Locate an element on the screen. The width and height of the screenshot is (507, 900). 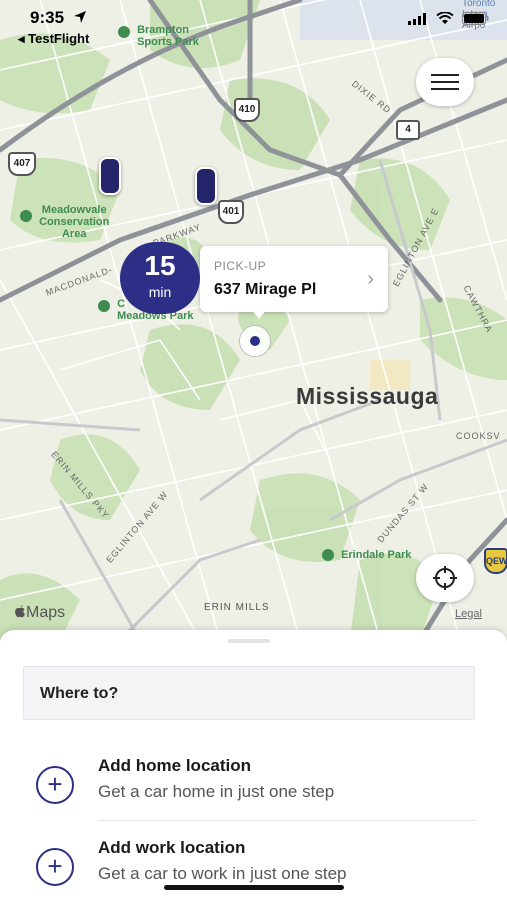
park-name: Meadowvale Conservation Area is located at coordinates (74, 222).